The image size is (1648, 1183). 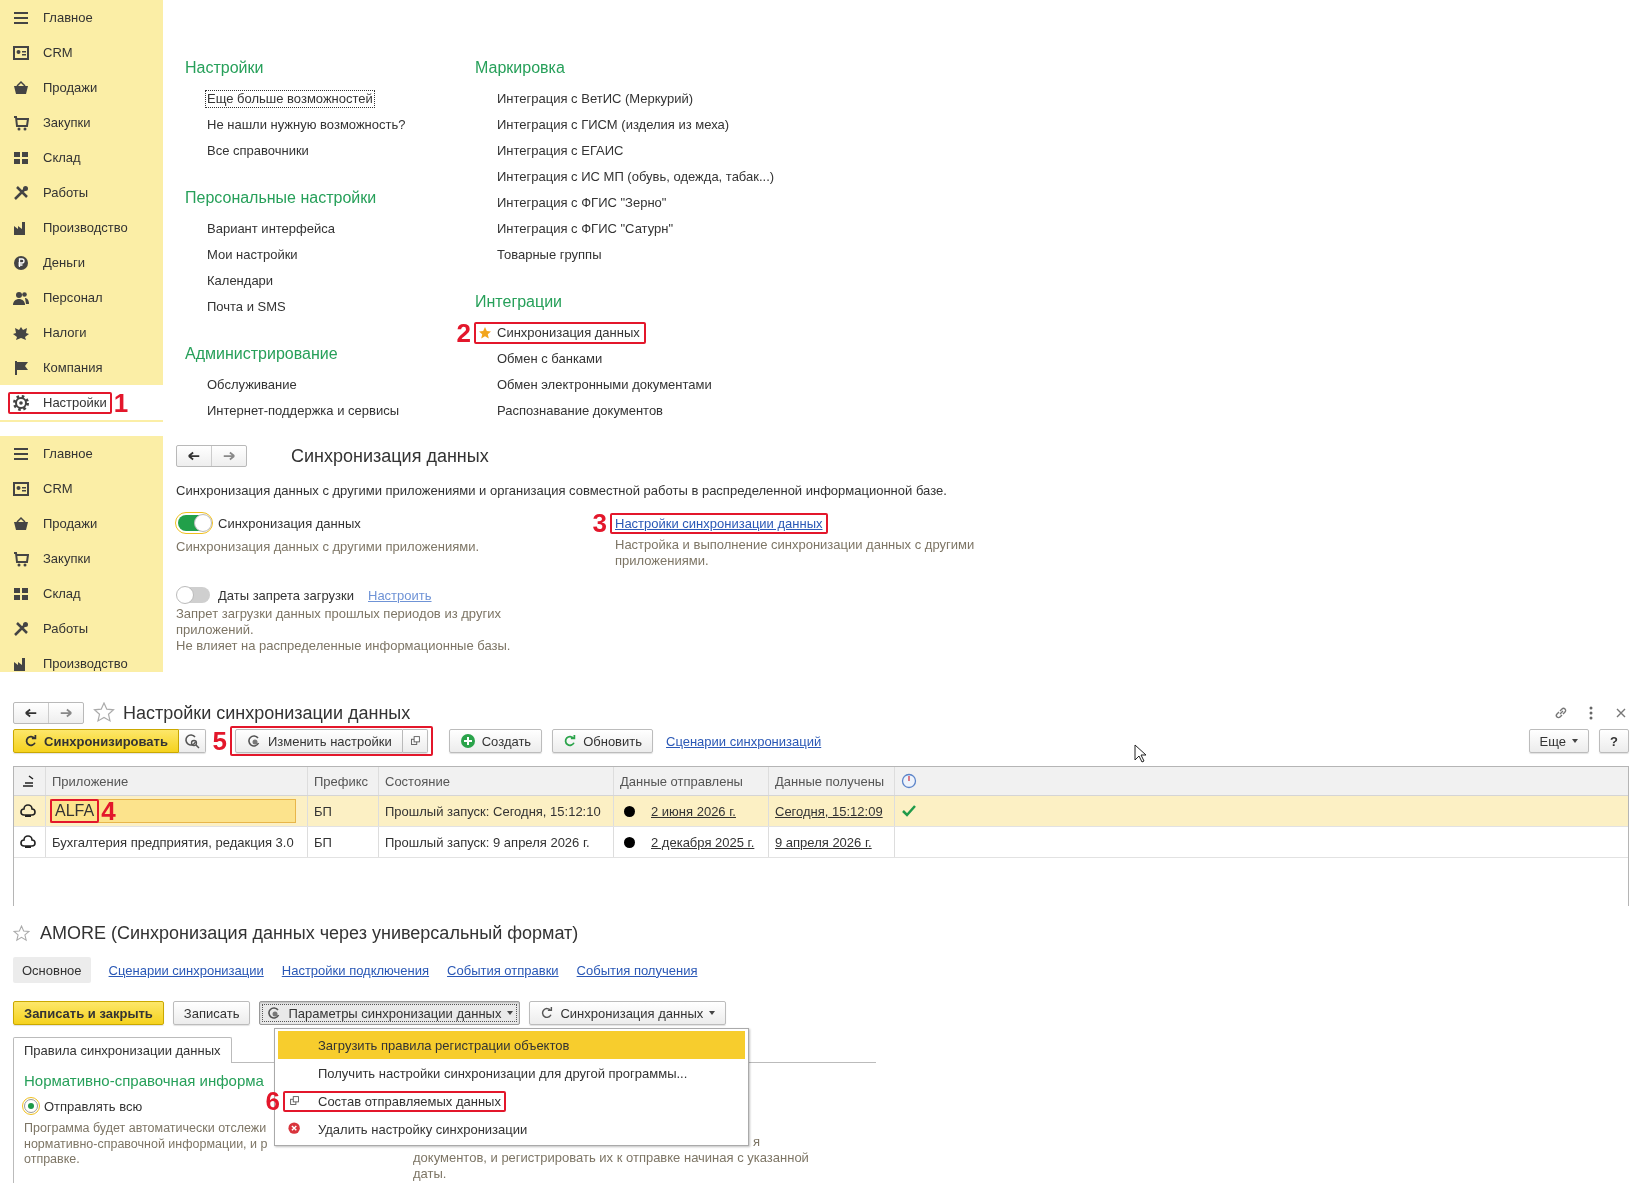 I want to click on create-button: Создать, so click(x=495, y=741).